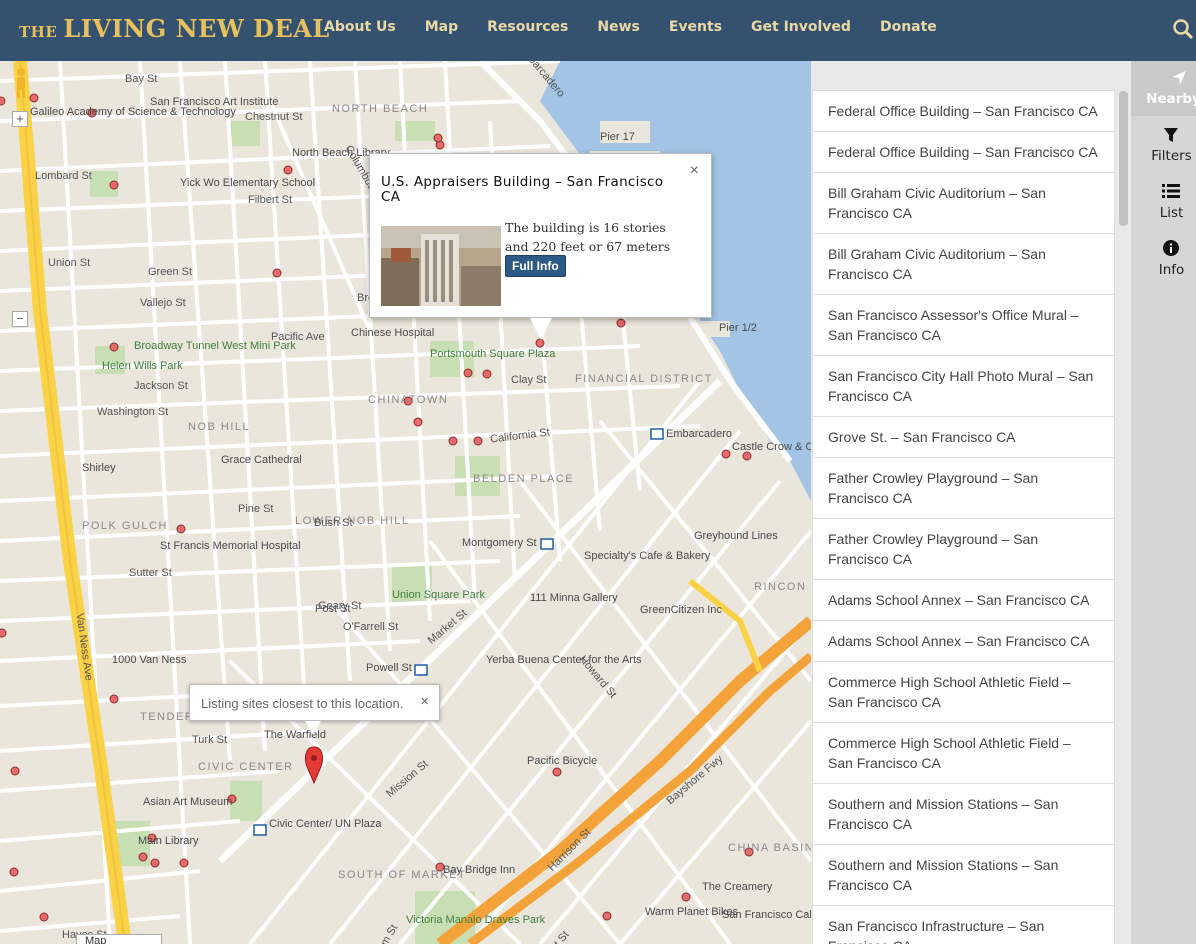 This screenshot has width=1196, height=944. I want to click on zoom-control: + −, so click(20, 221).